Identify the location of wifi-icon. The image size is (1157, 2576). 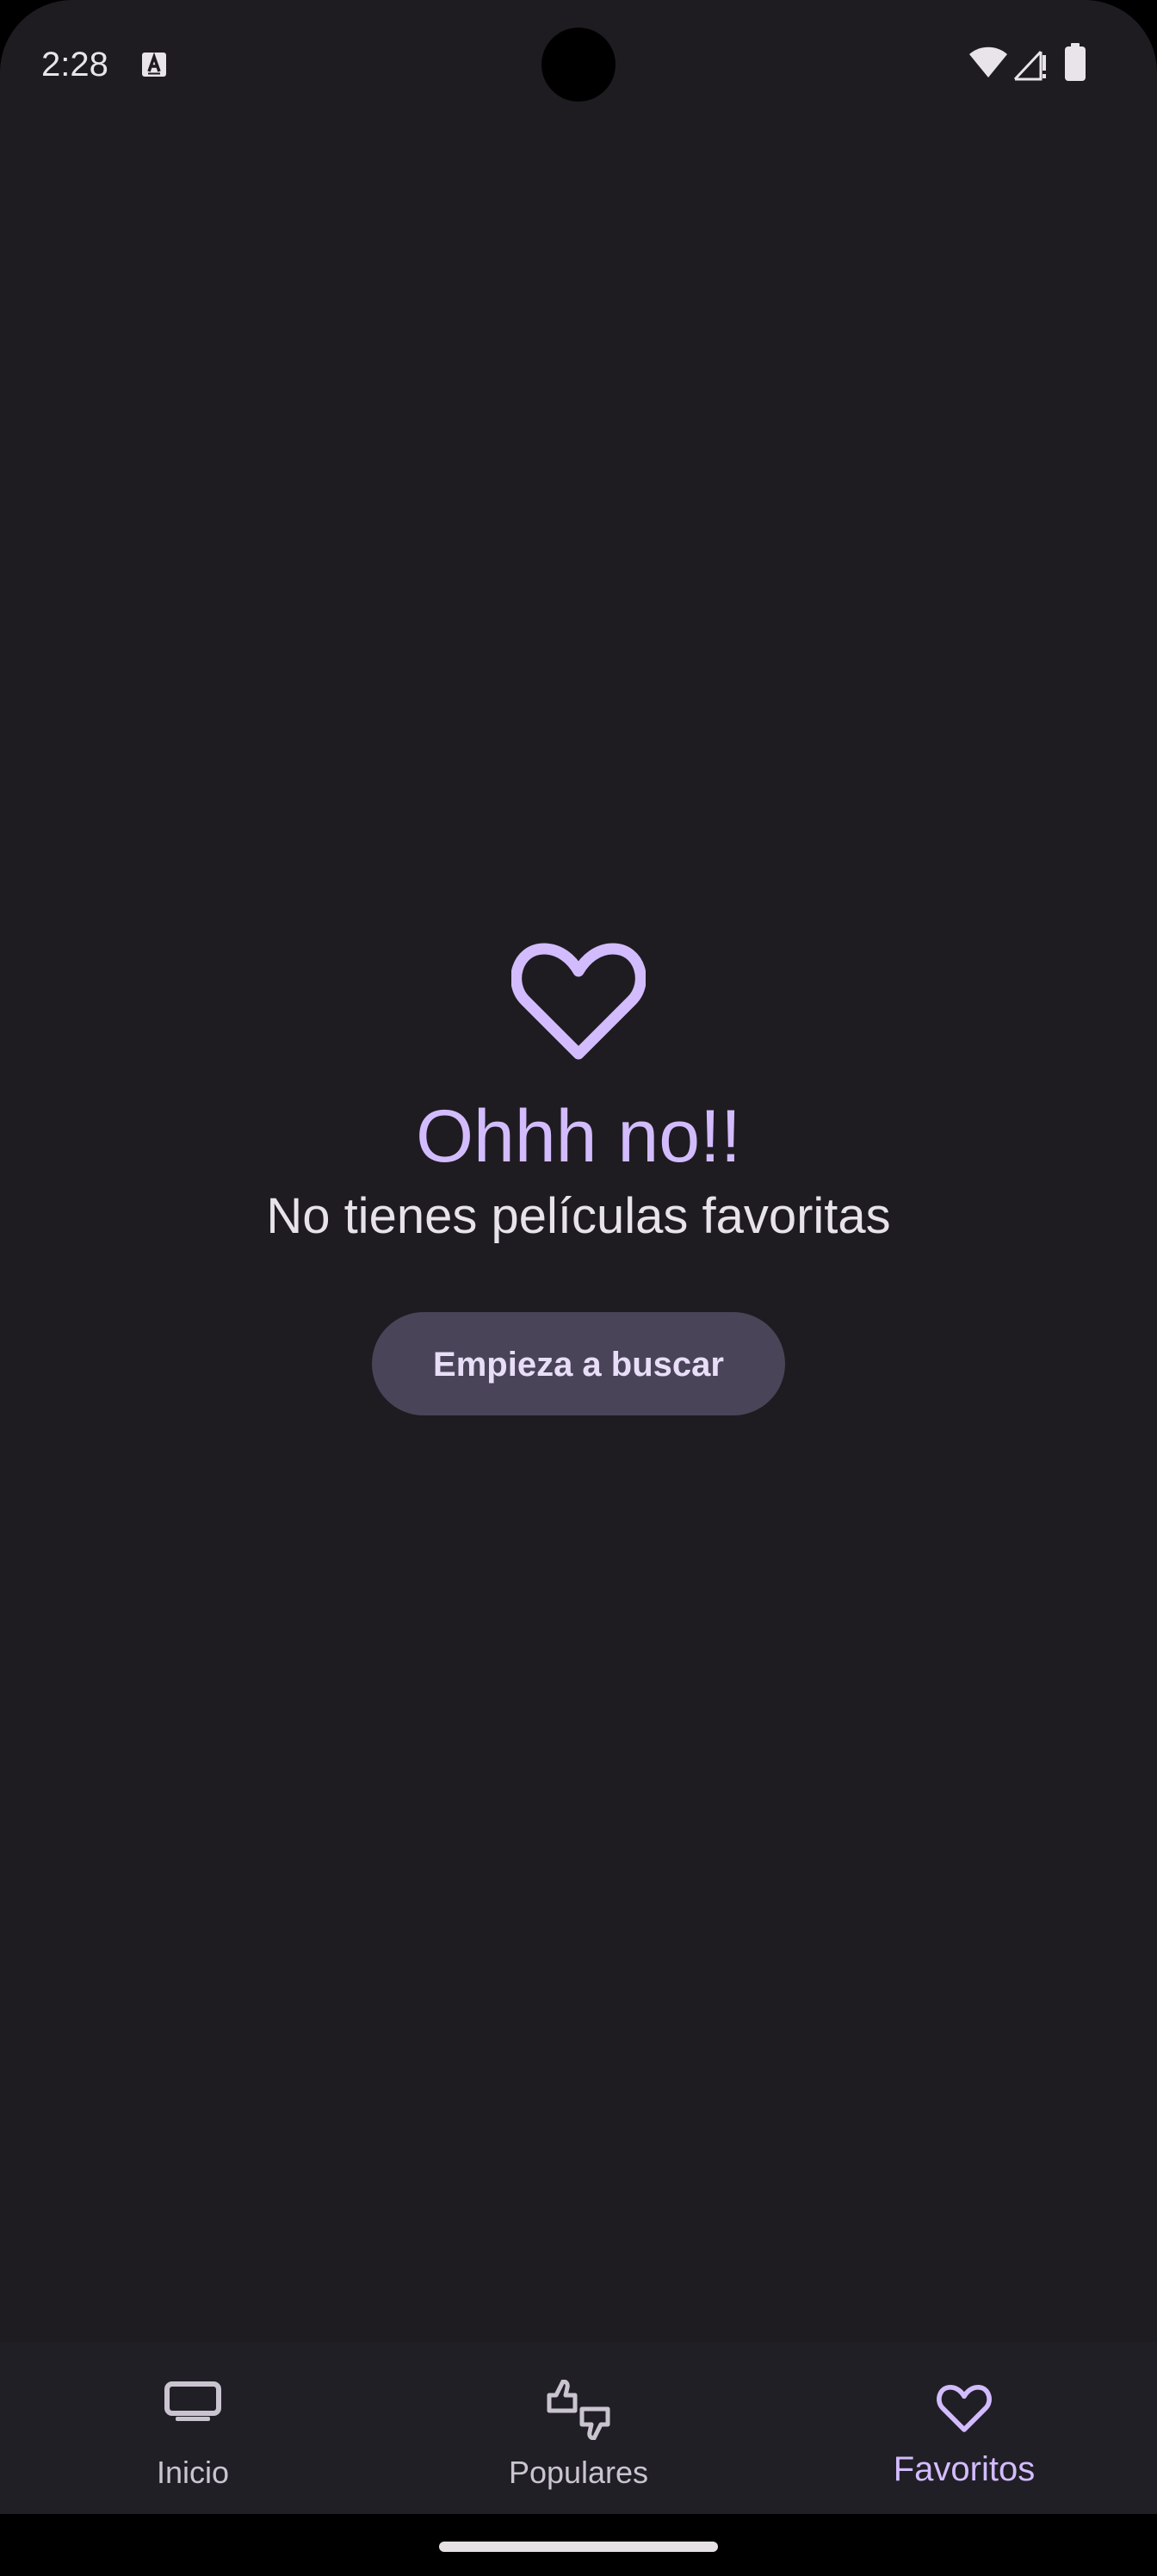
(988, 62).